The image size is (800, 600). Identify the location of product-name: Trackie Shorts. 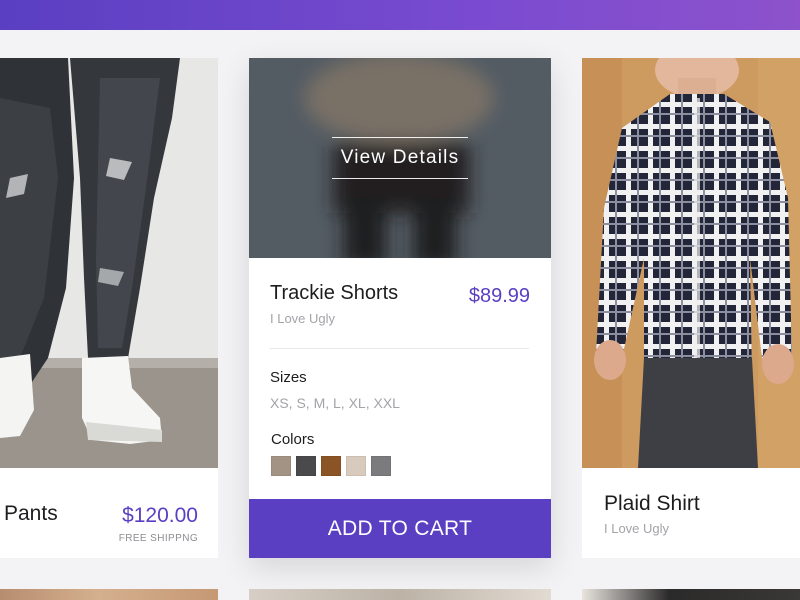
(334, 293).